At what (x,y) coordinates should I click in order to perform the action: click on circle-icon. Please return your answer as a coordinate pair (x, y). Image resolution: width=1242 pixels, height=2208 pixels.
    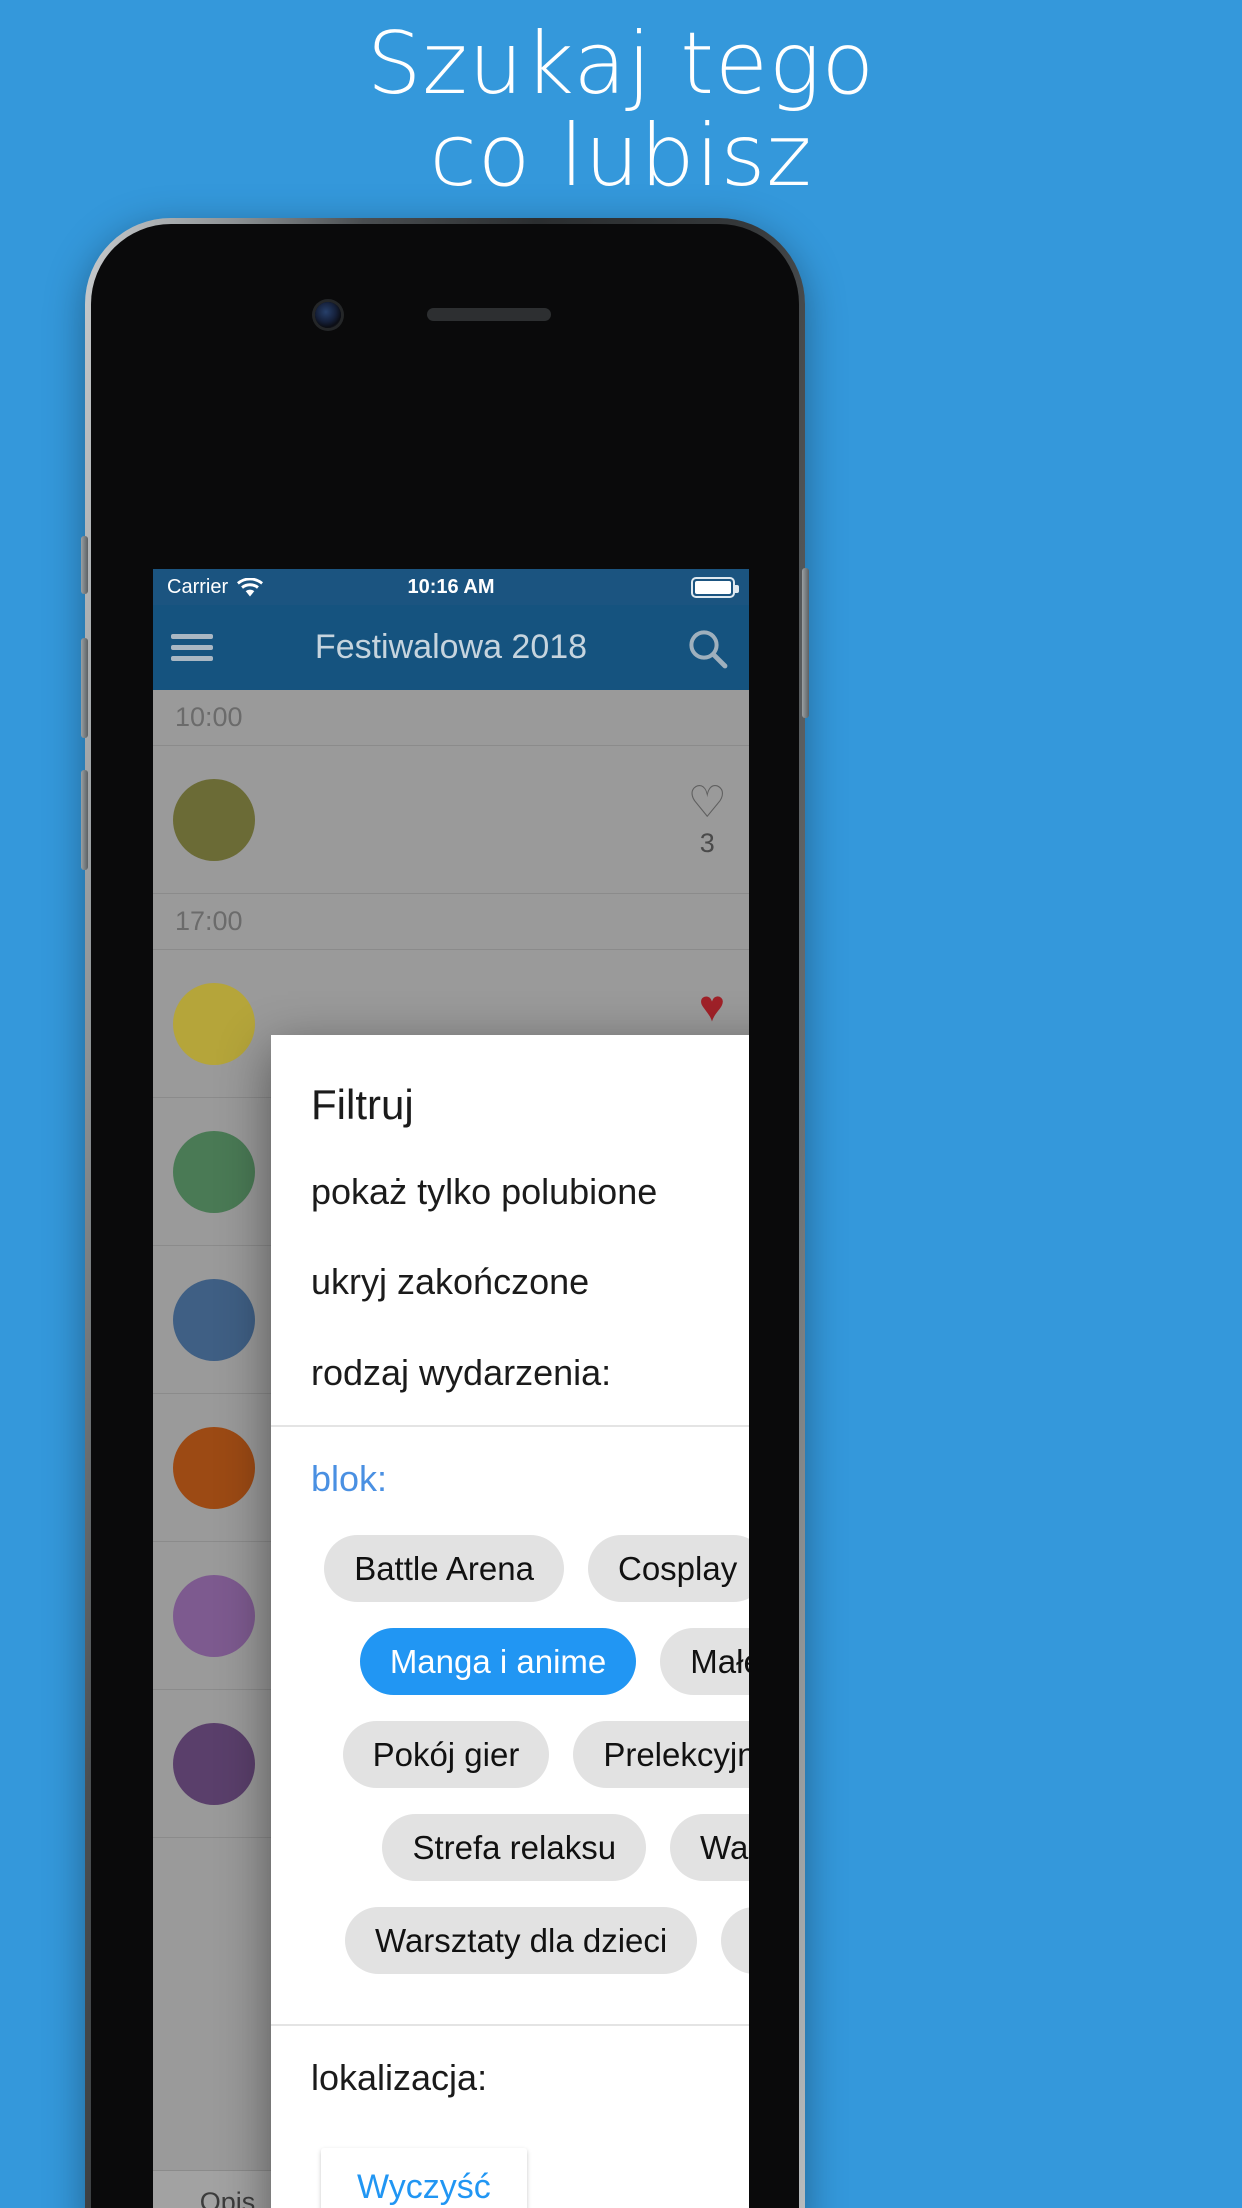
    Looking at the image, I should click on (214, 1763).